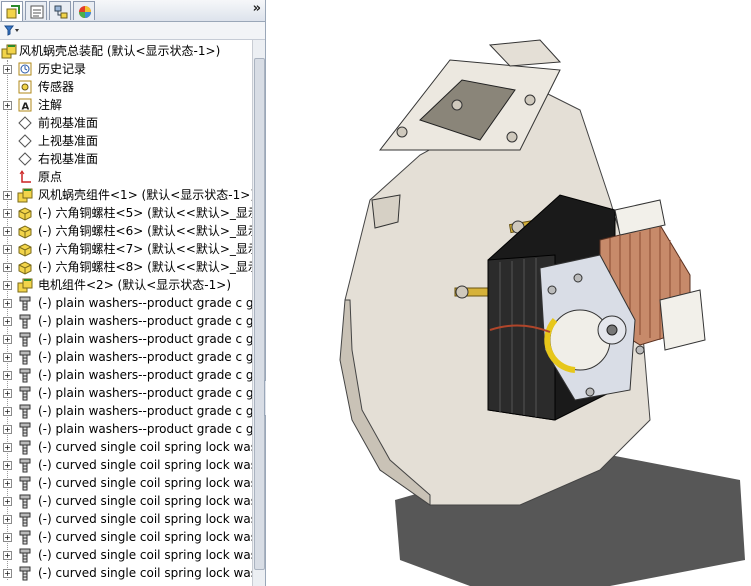  Describe the element at coordinates (36, 10) in the screenshot. I see `property-manager-tab` at that location.